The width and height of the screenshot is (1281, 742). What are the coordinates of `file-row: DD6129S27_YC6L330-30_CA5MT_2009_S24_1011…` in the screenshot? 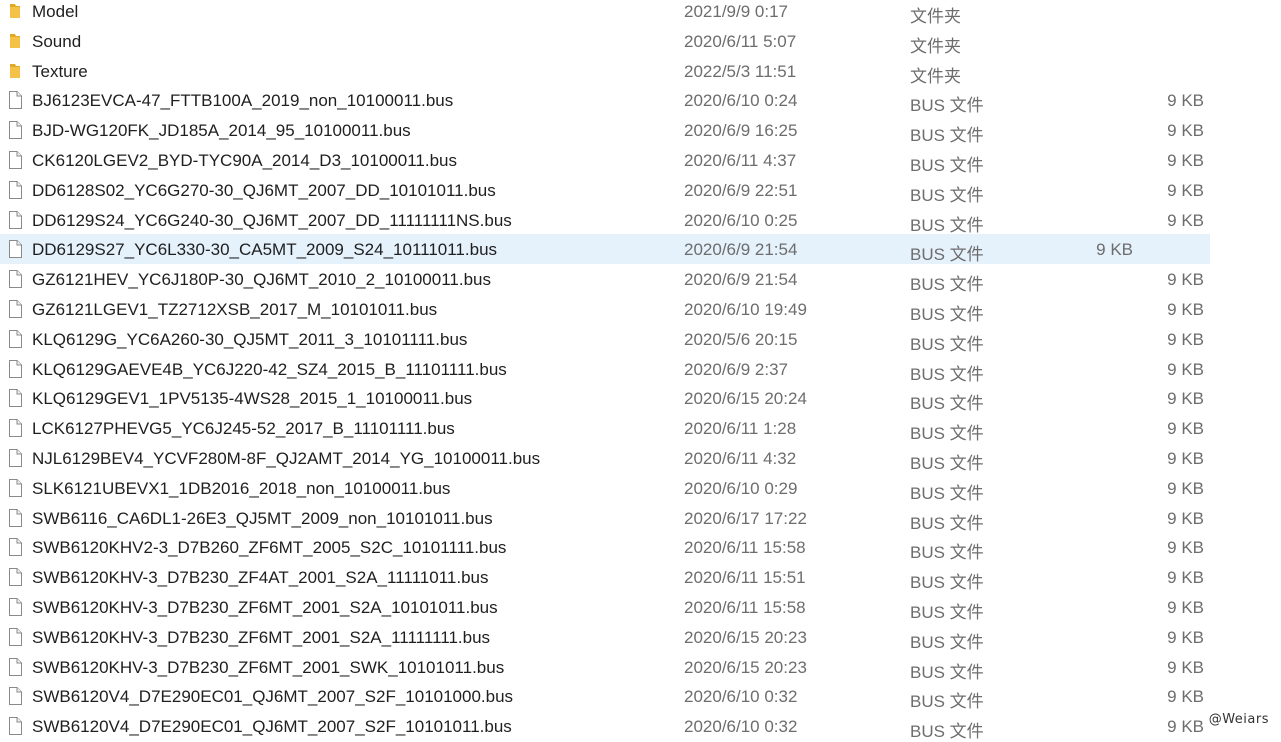 It's located at (605, 249).